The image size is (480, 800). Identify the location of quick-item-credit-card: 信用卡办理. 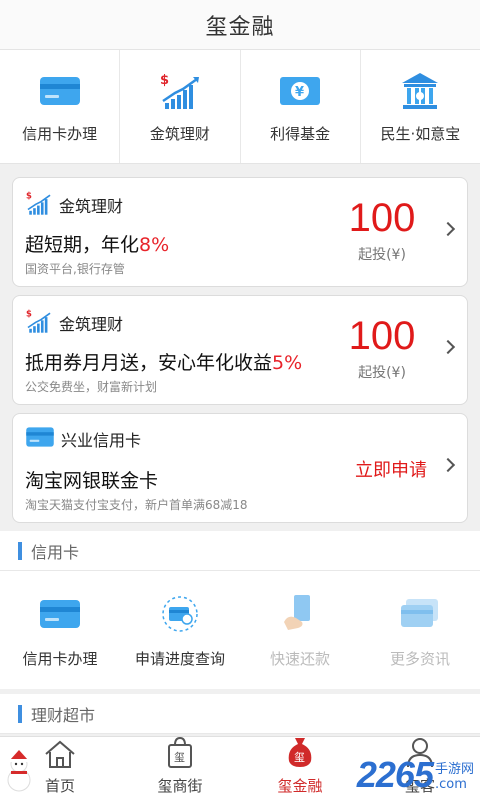
(60, 106).